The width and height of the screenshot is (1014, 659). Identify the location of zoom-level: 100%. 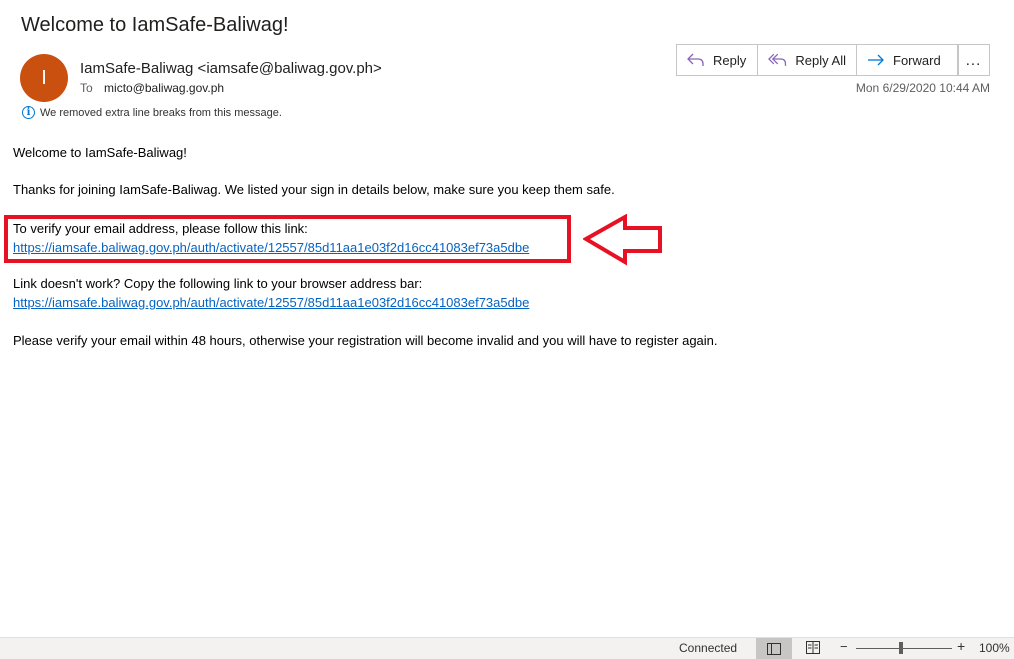
(994, 648).